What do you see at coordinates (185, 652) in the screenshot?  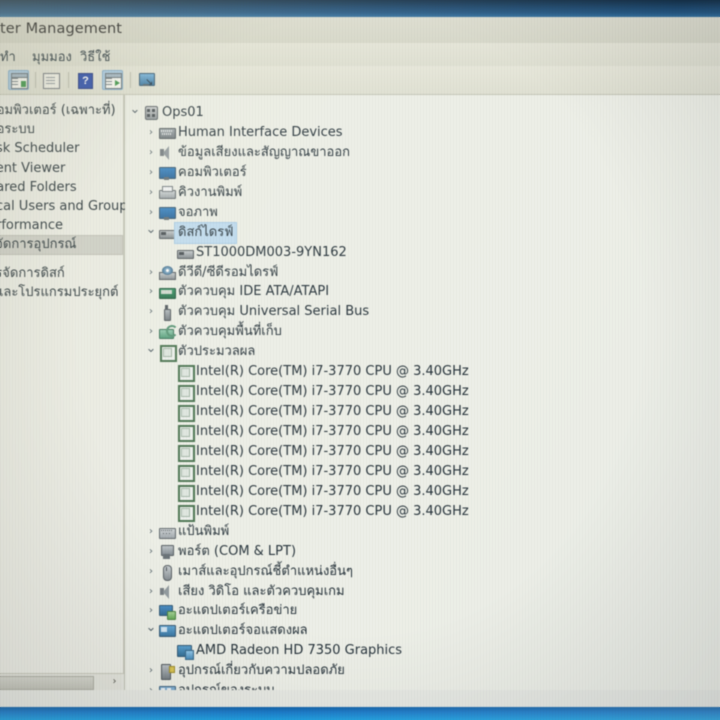 I see `gpu2-icon` at bounding box center [185, 652].